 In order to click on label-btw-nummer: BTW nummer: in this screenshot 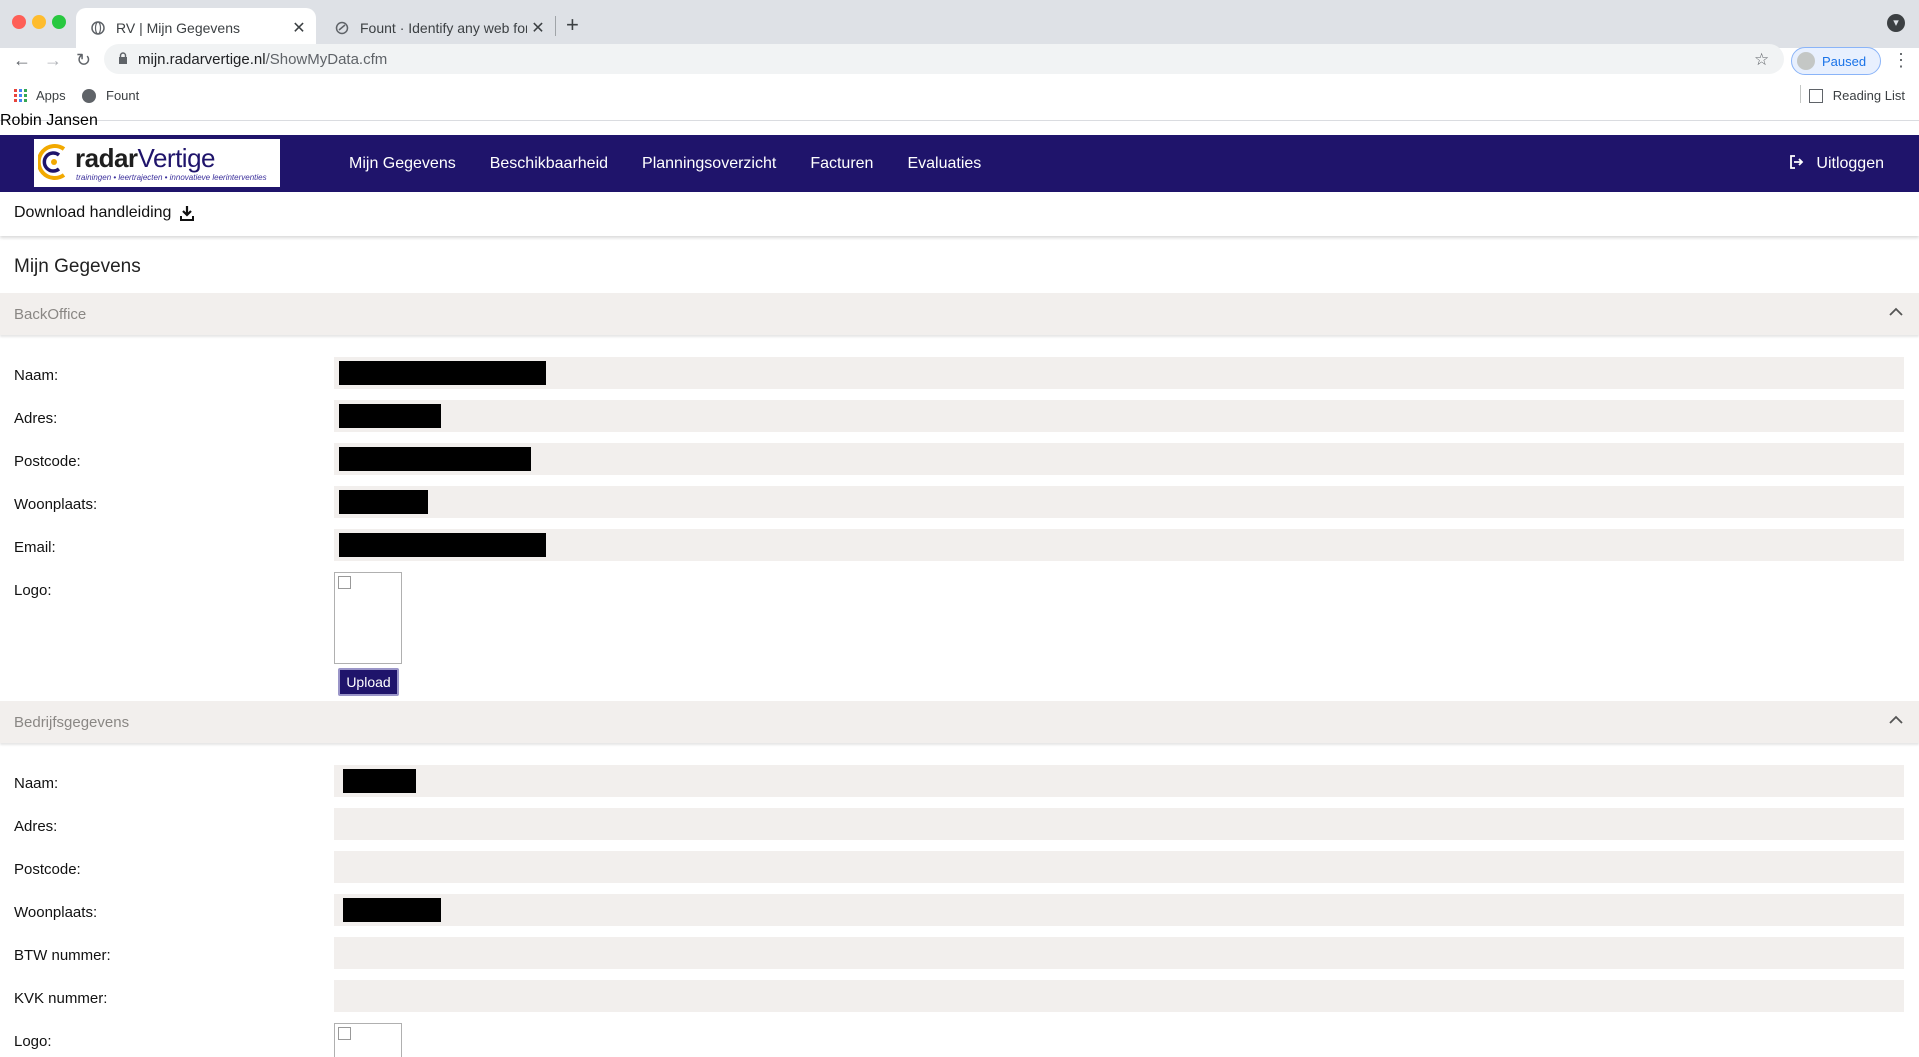, I will do `click(62, 955)`.